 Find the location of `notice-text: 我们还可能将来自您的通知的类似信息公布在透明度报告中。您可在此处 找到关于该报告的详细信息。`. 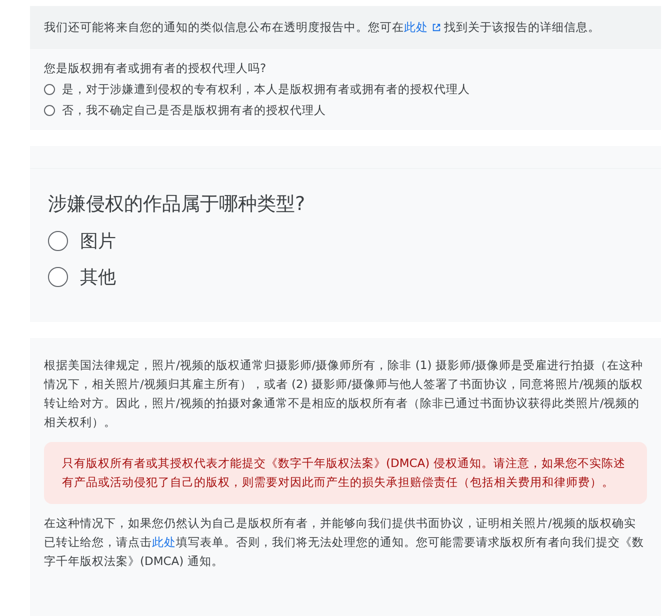

notice-text: 我们还可能将来自您的通知的类似信息公布在透明度报告中。您可在此处 找到关于该报告的详细信息。 is located at coordinates (322, 27).